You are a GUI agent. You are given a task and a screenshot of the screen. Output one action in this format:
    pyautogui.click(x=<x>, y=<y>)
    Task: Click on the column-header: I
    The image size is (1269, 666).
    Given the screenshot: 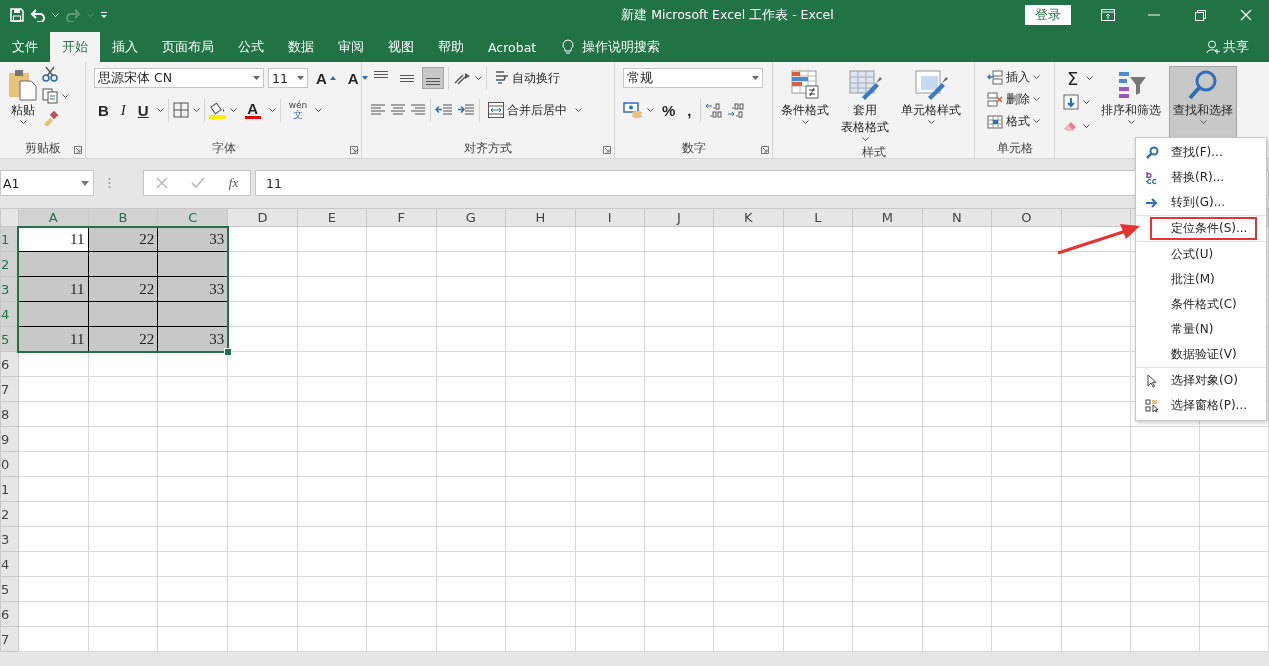 What is the action you would take?
    pyautogui.click(x=610, y=217)
    